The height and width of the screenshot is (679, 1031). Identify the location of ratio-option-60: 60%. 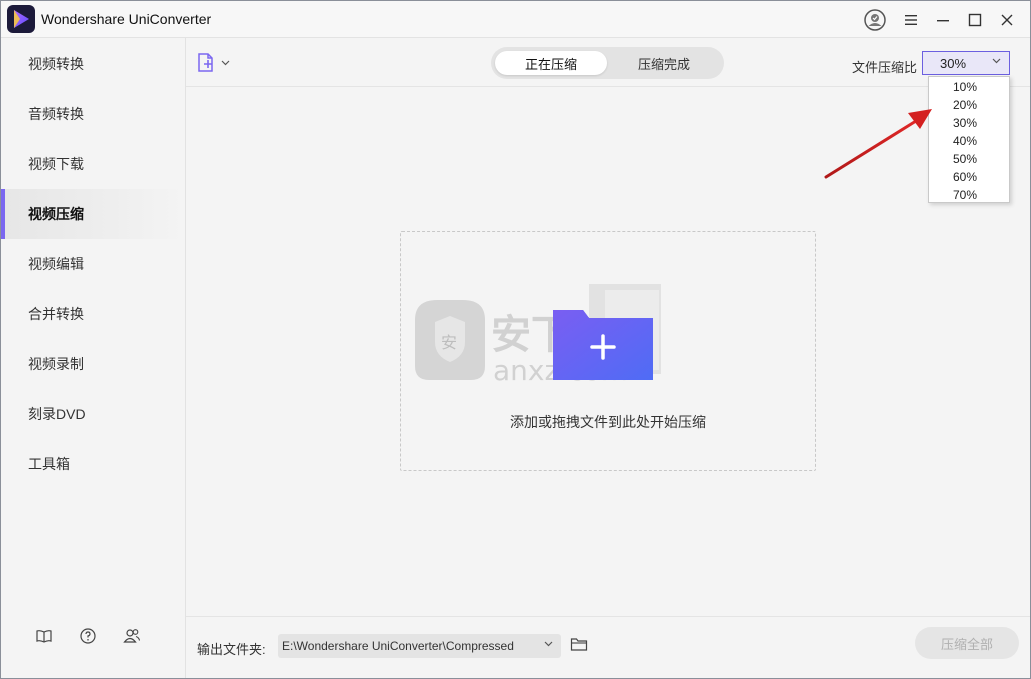
(969, 177).